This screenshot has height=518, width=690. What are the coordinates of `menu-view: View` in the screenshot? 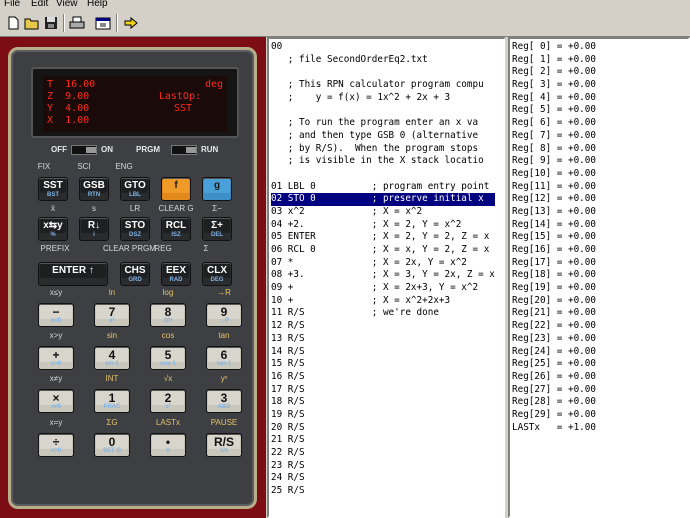 It's located at (67, 4).